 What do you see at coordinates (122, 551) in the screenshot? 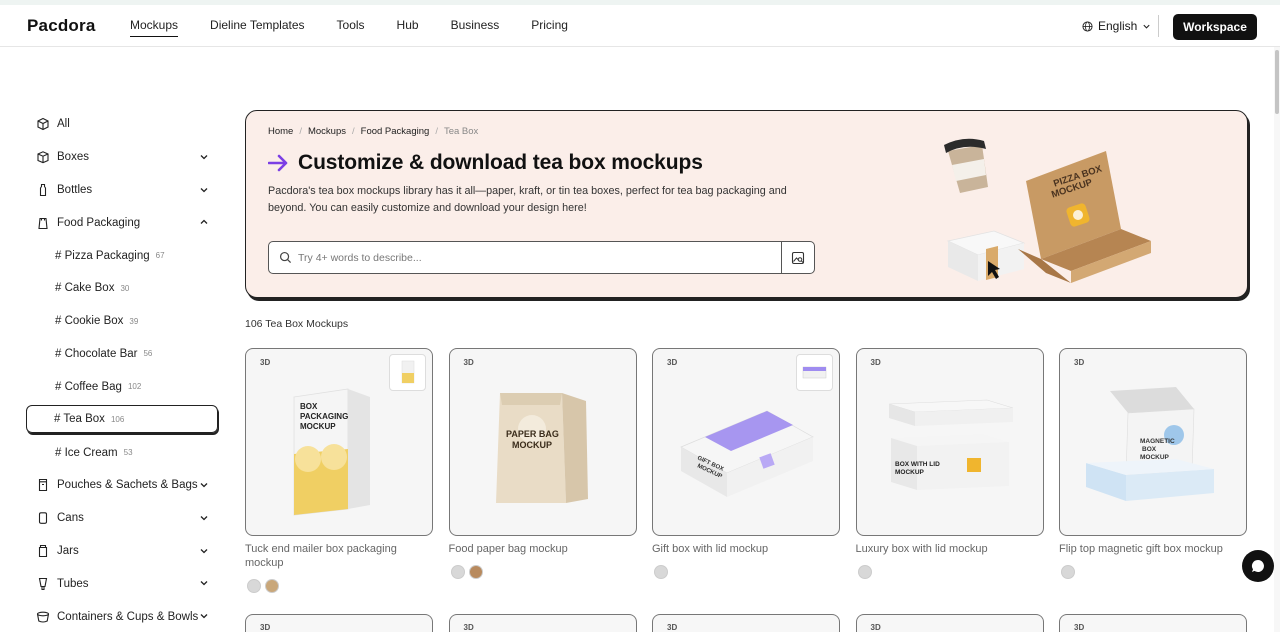
I see `sidebar-item-jars: Jars` at bounding box center [122, 551].